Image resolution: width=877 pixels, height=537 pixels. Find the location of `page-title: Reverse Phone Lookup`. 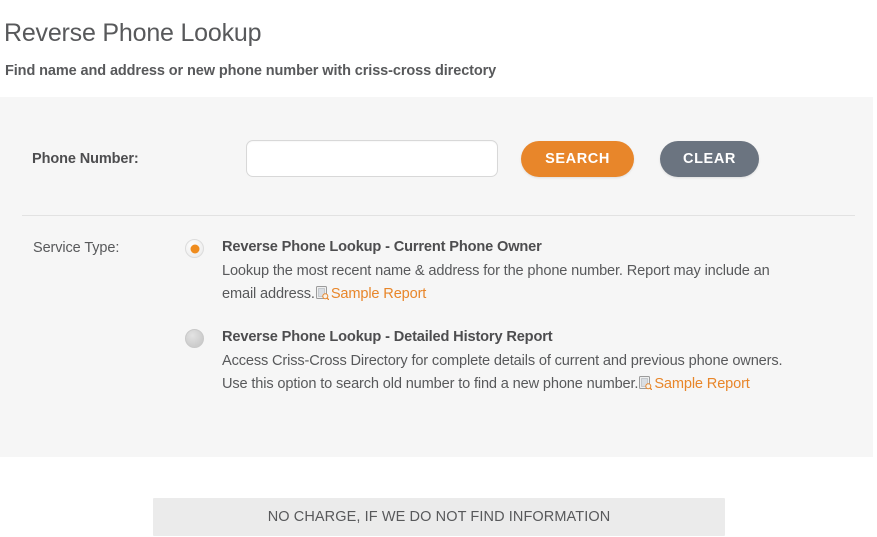

page-title: Reverse Phone Lookup is located at coordinates (133, 32).